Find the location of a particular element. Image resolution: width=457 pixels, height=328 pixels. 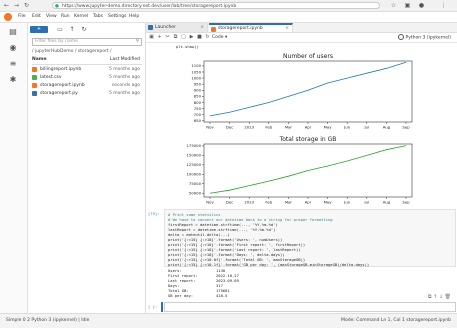

x-tick-label: Apr is located at coordinates (308, 202).